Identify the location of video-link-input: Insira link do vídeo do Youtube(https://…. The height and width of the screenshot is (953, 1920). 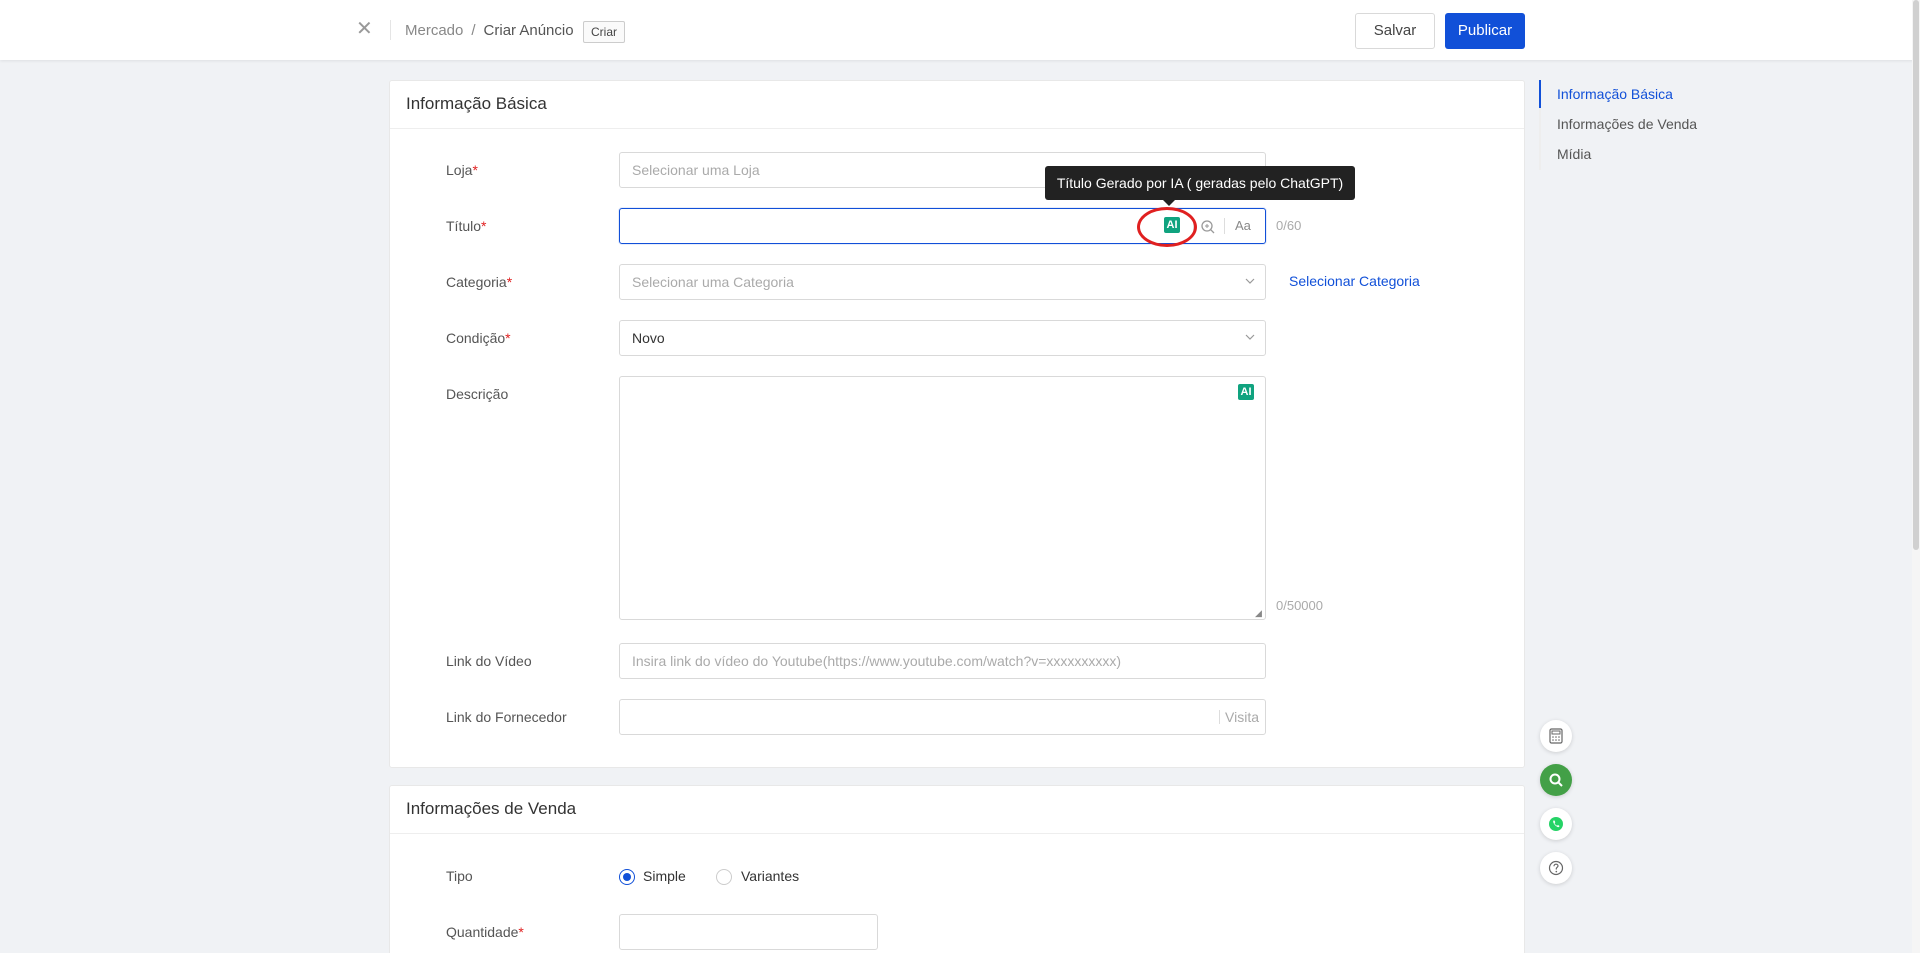
(942, 661).